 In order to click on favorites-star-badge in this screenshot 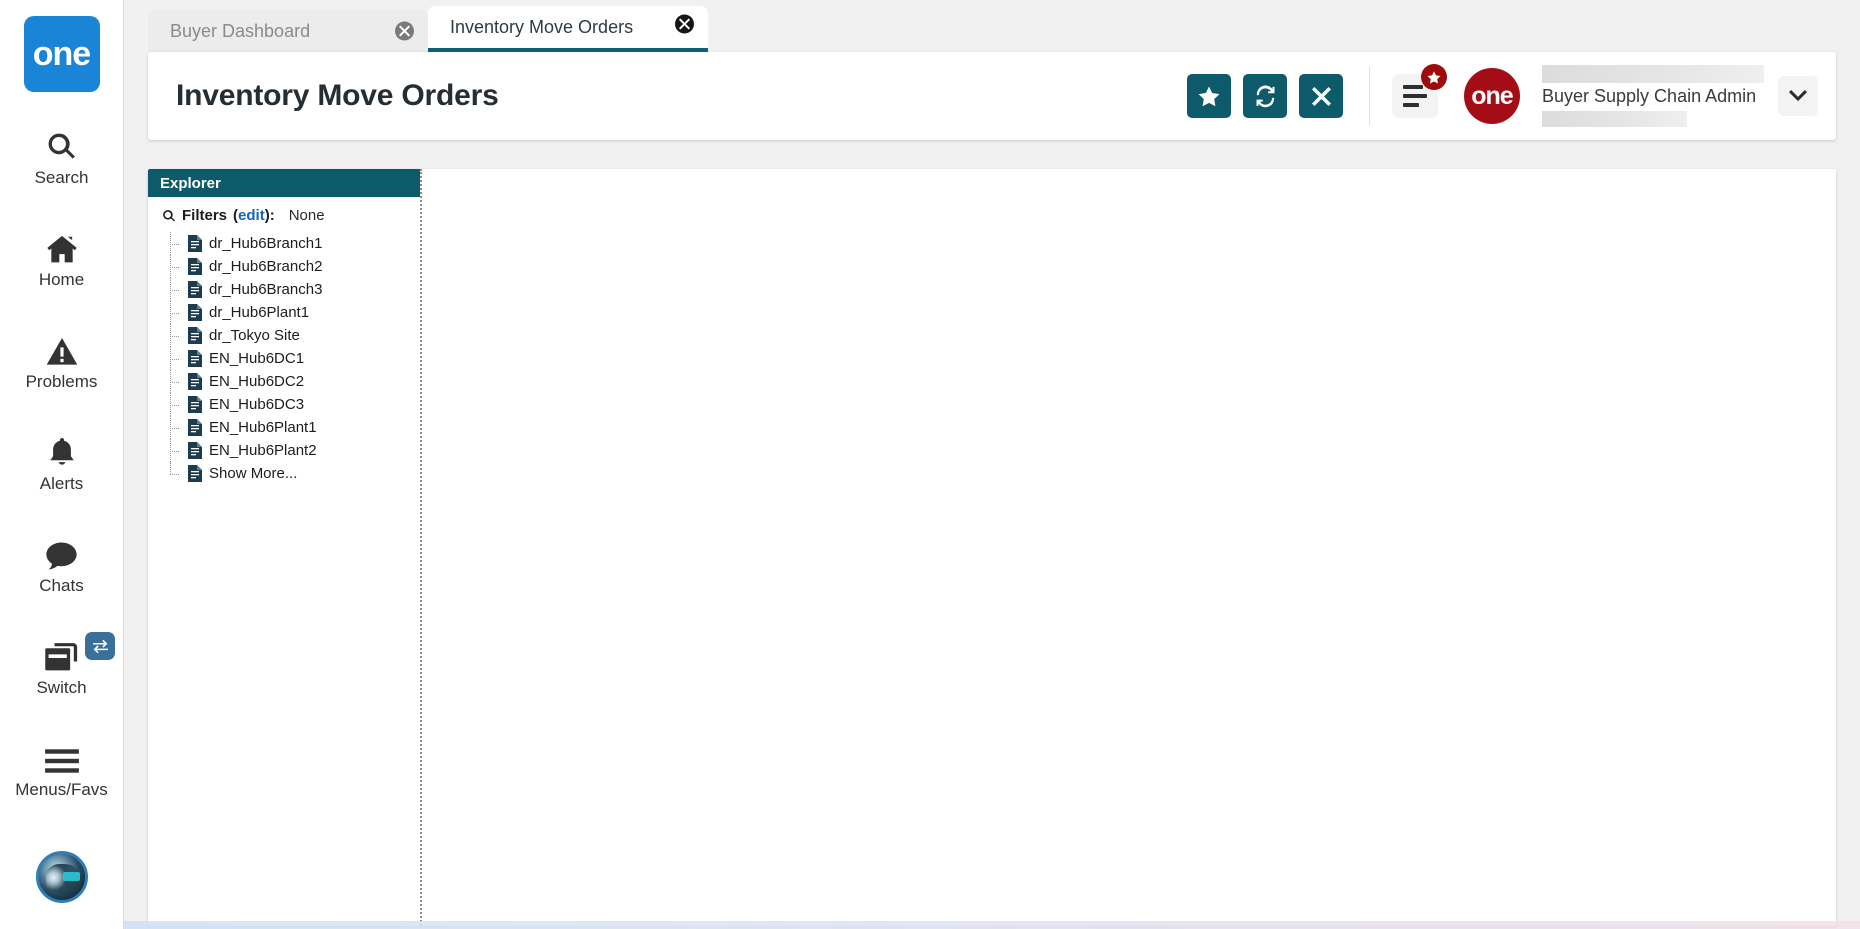, I will do `click(1434, 77)`.